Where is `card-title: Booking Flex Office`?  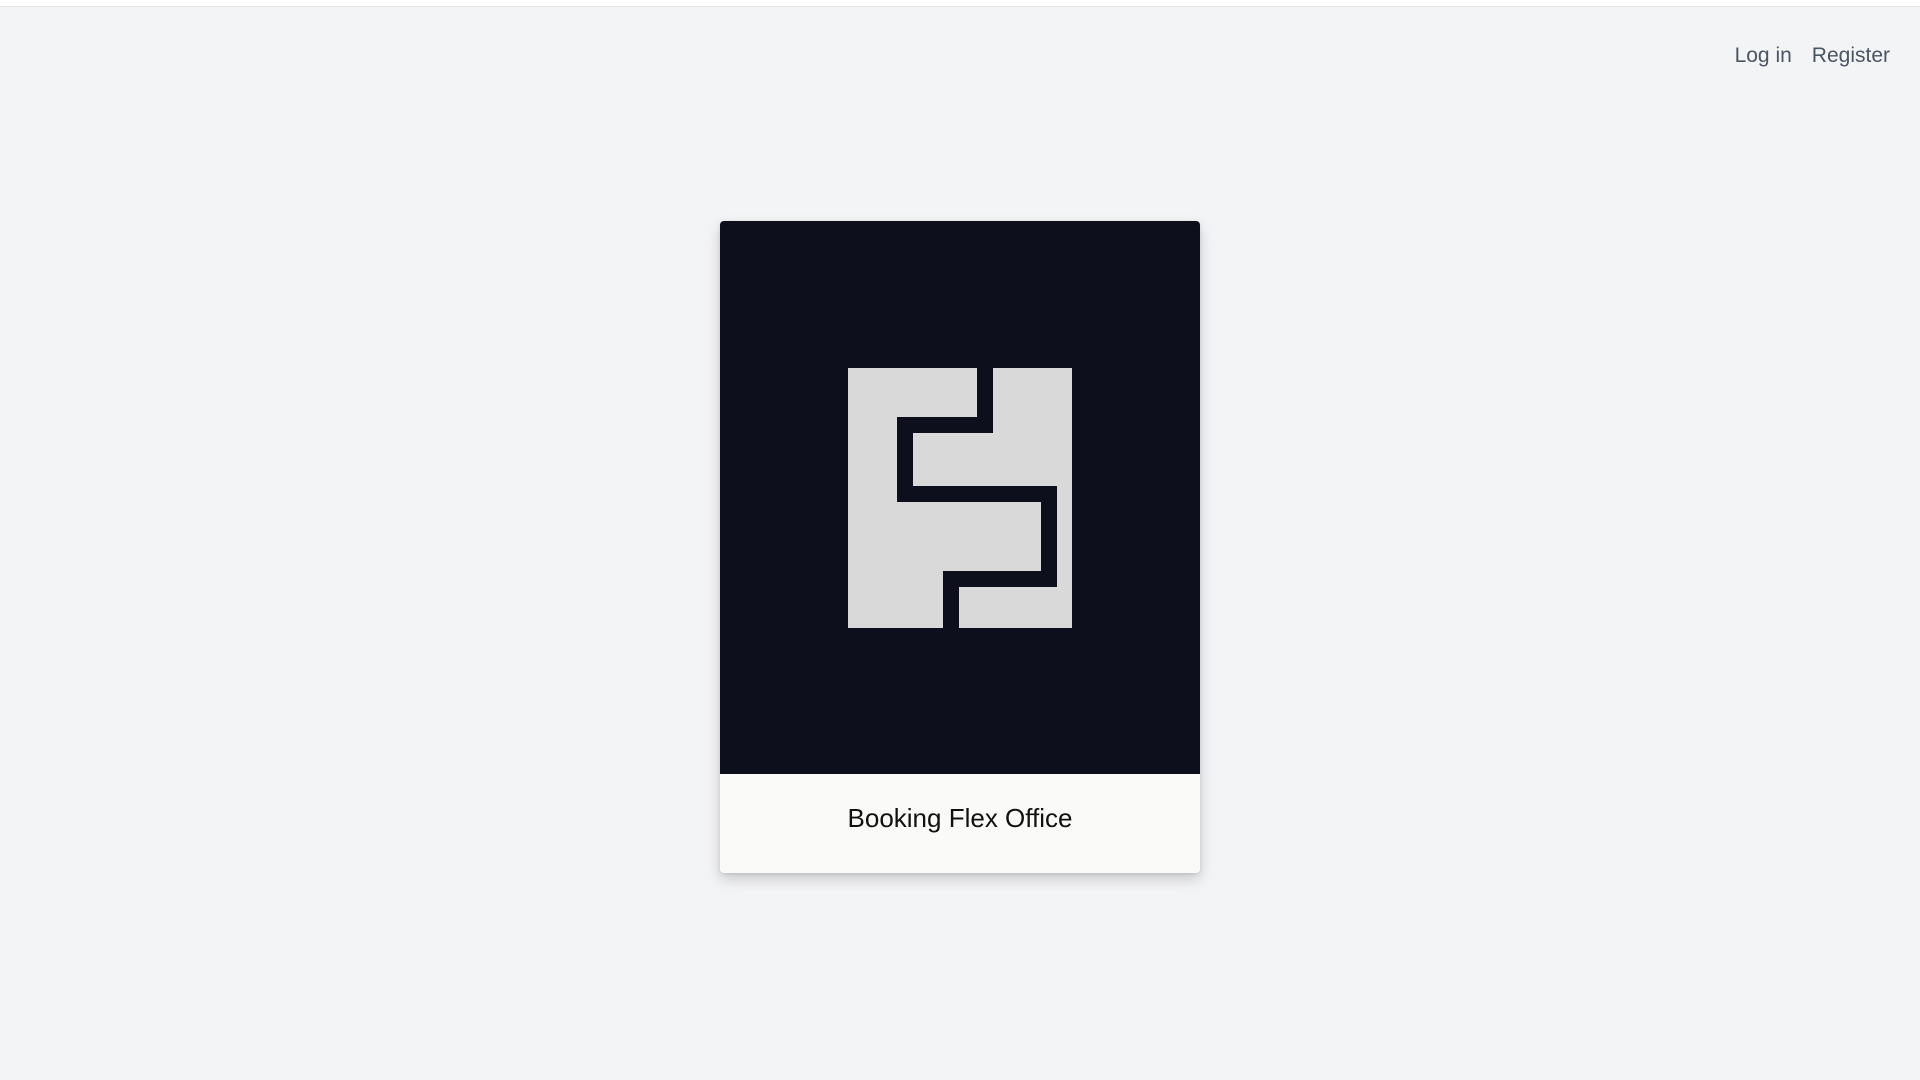 card-title: Booking Flex Office is located at coordinates (960, 818).